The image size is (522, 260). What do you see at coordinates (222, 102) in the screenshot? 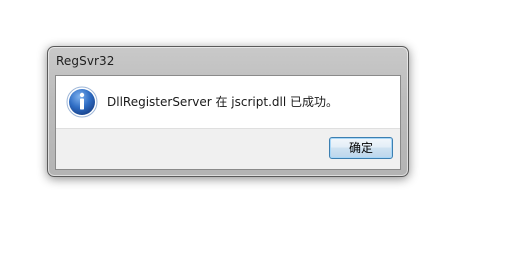
I see `message-text: DllRegisterServer 在 jscript.dll 已成功。` at bounding box center [222, 102].